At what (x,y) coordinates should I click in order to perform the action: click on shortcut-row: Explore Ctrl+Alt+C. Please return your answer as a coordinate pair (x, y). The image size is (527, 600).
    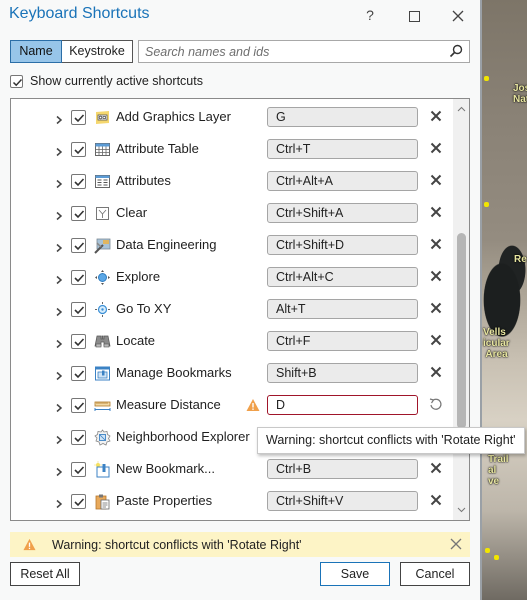
    Looking at the image, I should click on (231, 277).